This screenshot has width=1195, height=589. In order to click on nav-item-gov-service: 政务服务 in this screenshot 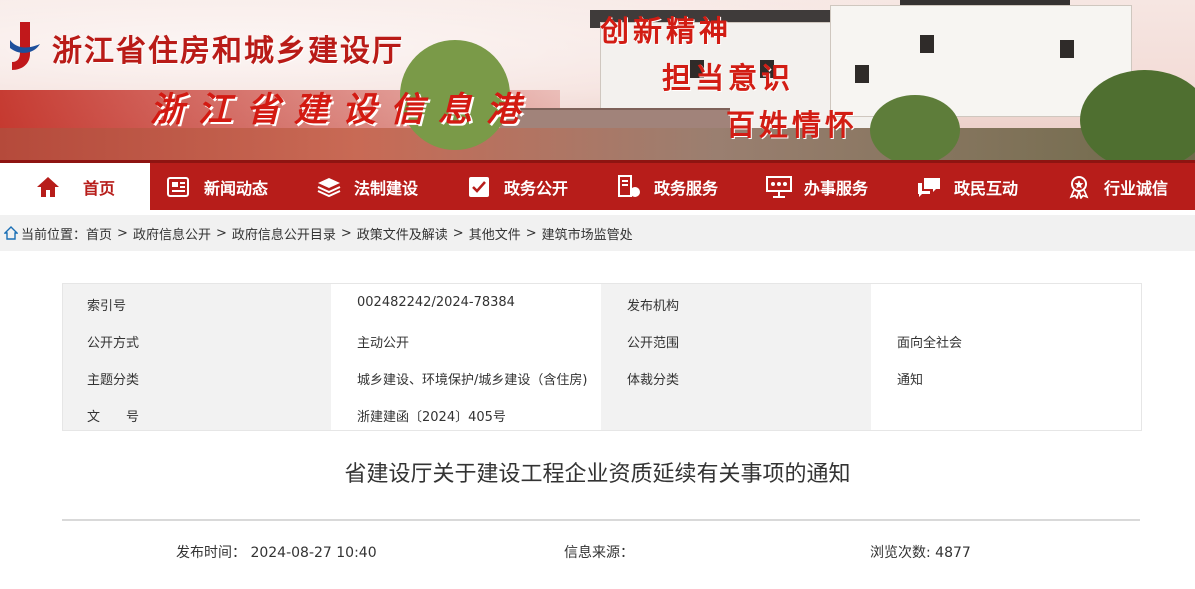, I will do `click(667, 186)`.